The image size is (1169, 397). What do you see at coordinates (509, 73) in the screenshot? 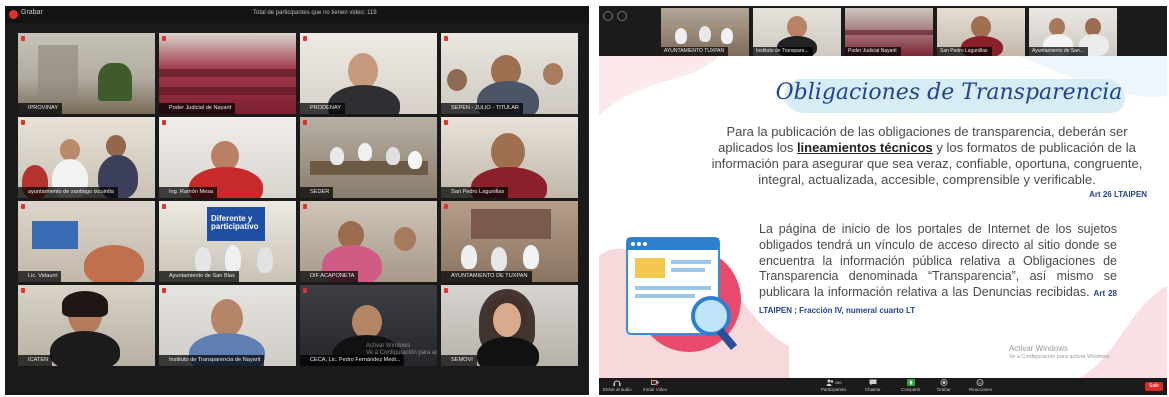
I see `video-tile: SEPEN - JULIO - TITULAR` at bounding box center [509, 73].